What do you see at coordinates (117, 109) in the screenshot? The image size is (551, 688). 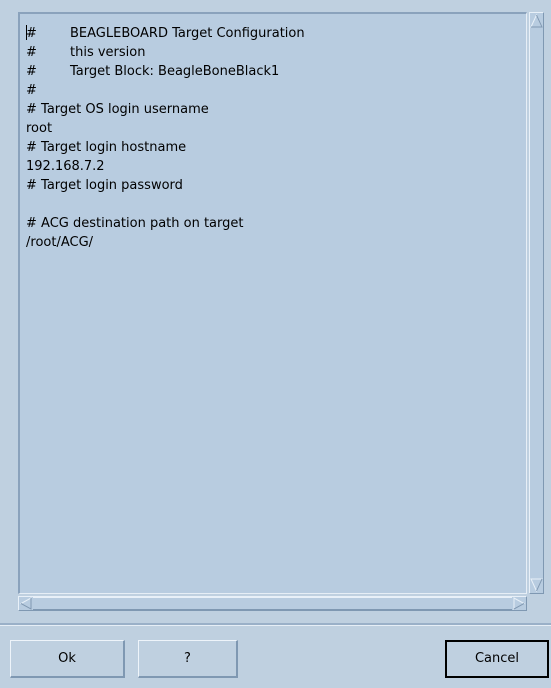 I see `text-line-5: # Target OS login username` at bounding box center [117, 109].